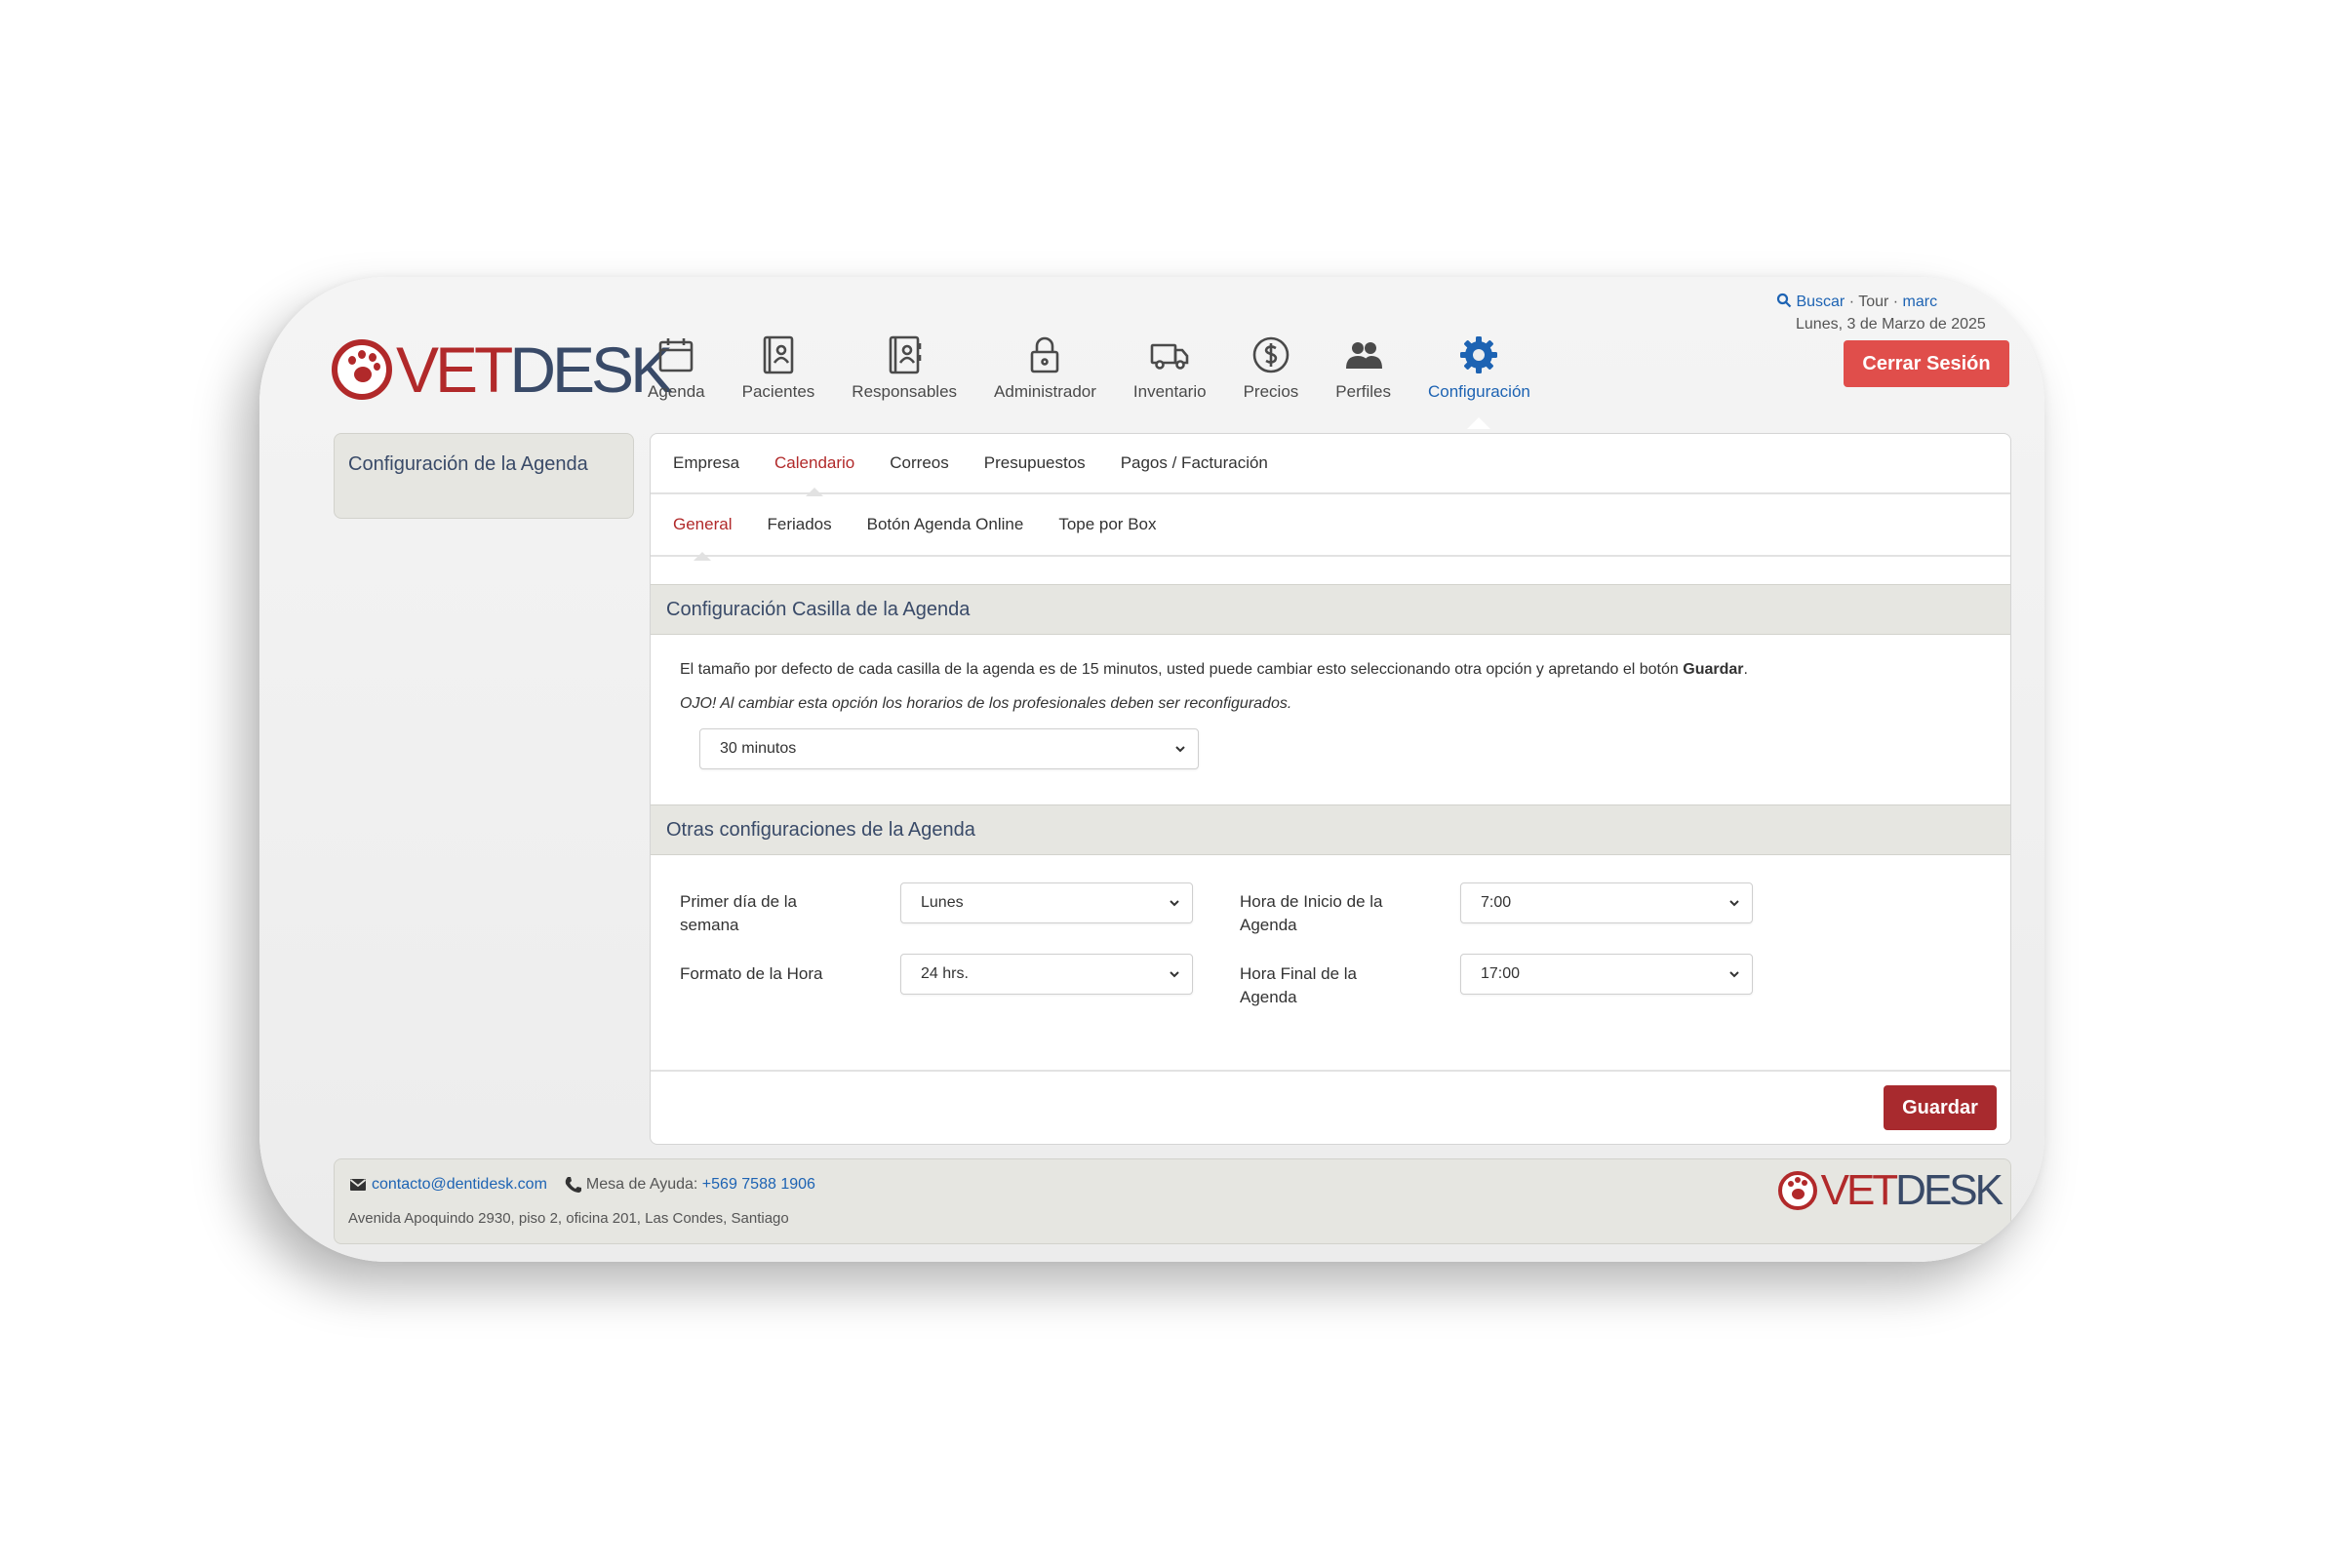 Image resolution: width=2341 pixels, height=1568 pixels. Describe the element at coordinates (1045, 354) in the screenshot. I see `lock-icon` at that location.